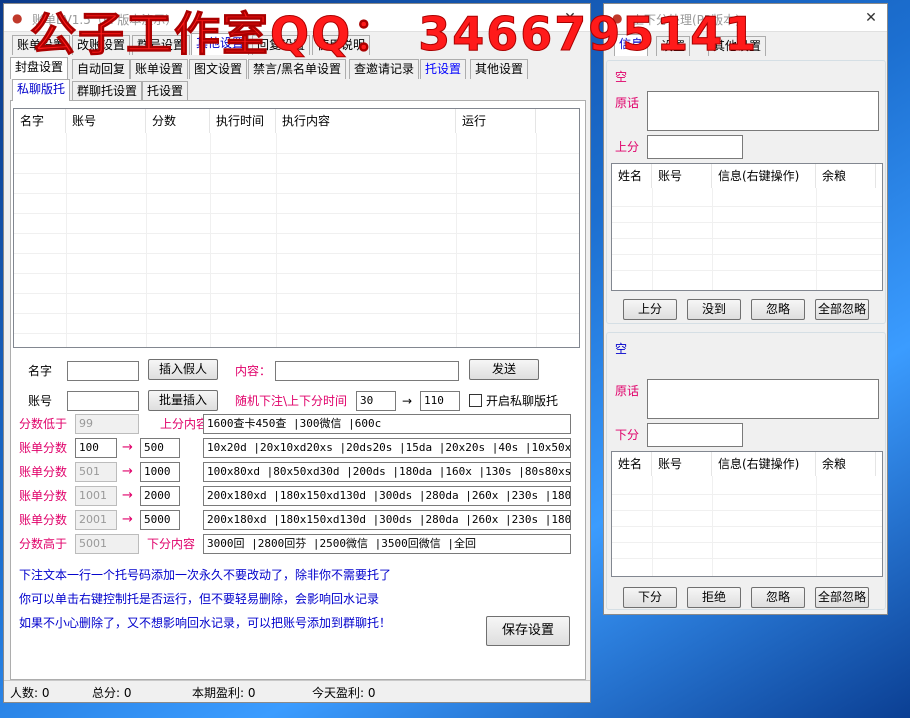  What do you see at coordinates (96, 472) in the screenshot?
I see `score-from-input: 501` at bounding box center [96, 472].